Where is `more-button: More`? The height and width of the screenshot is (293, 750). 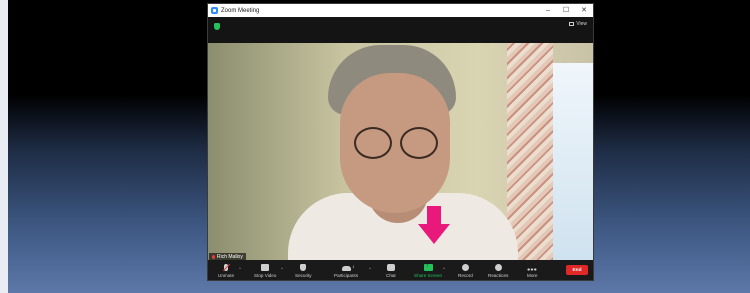 more-button: More is located at coordinates (532, 273).